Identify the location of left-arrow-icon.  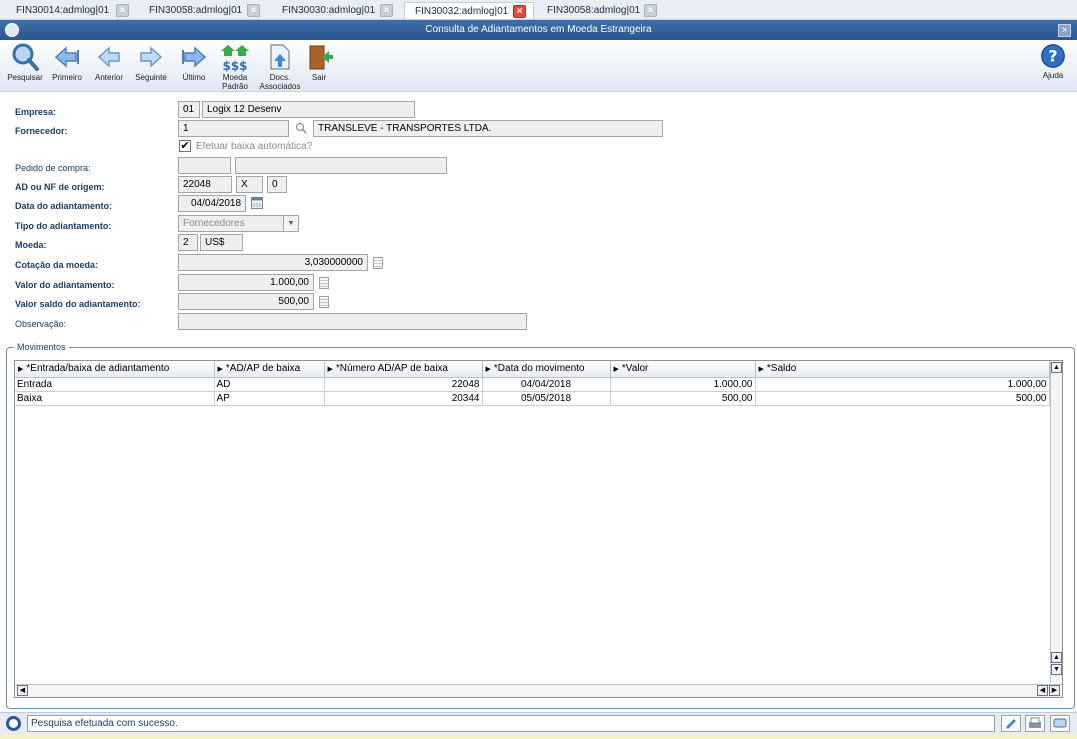
(108, 57).